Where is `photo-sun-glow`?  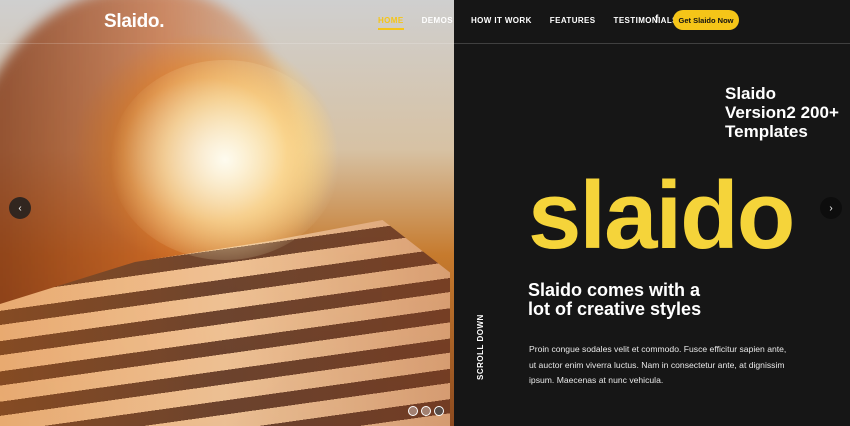
photo-sun-glow is located at coordinates (225, 160).